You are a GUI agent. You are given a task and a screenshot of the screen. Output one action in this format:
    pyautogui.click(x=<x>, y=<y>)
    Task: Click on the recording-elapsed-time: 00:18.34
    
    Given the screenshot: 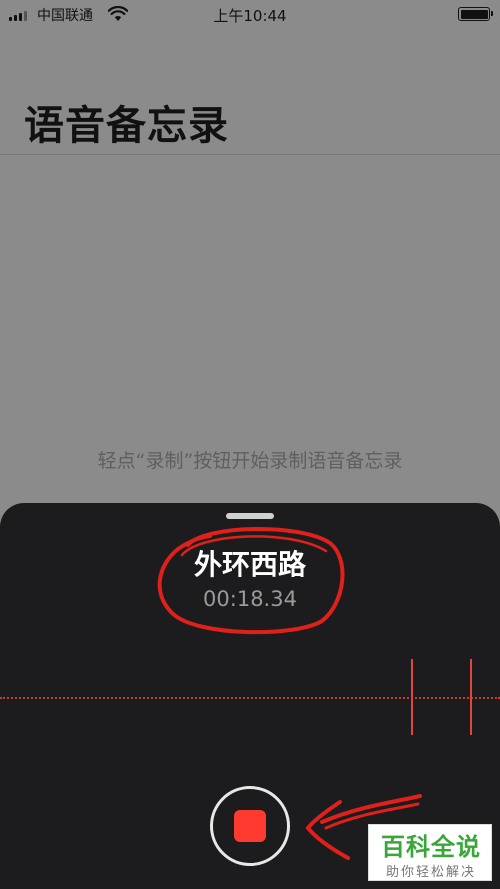 What is the action you would take?
    pyautogui.click(x=250, y=599)
    